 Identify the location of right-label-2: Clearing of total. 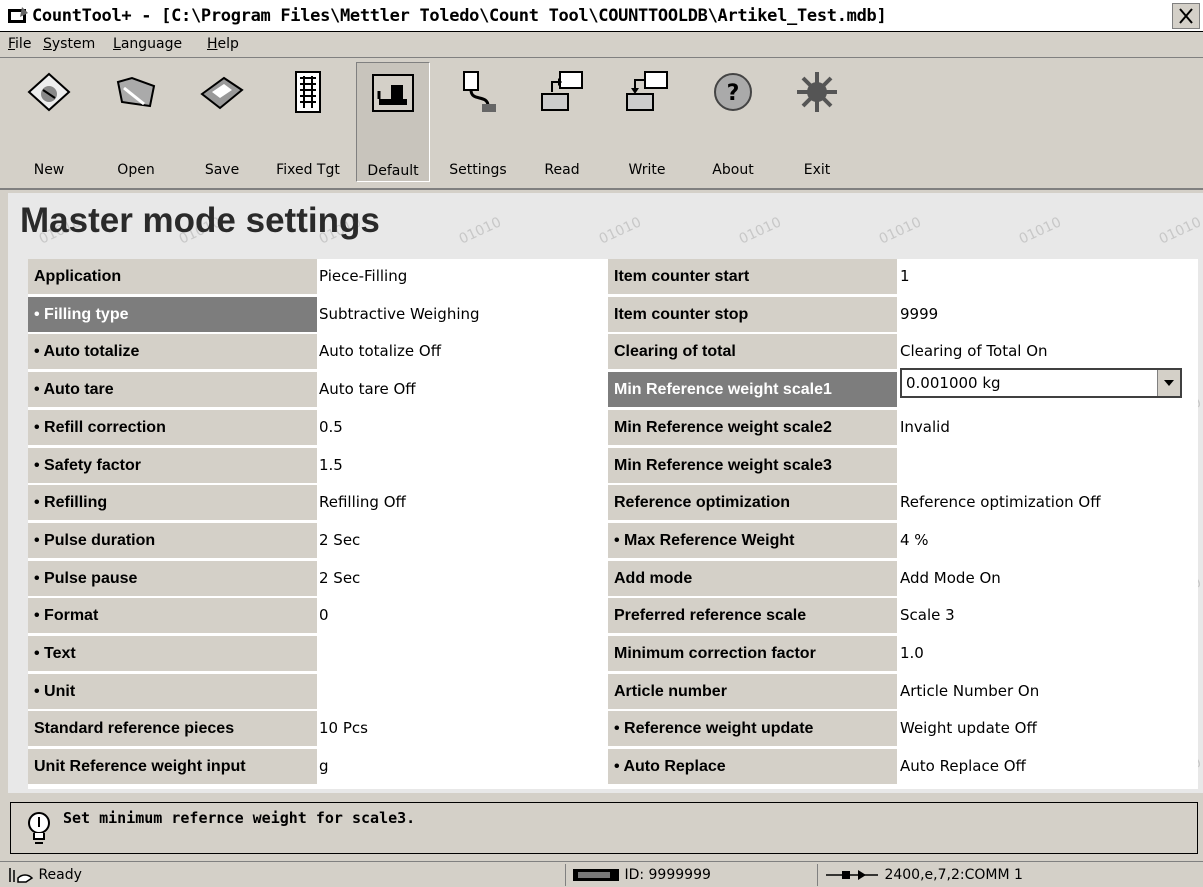
(752, 352).